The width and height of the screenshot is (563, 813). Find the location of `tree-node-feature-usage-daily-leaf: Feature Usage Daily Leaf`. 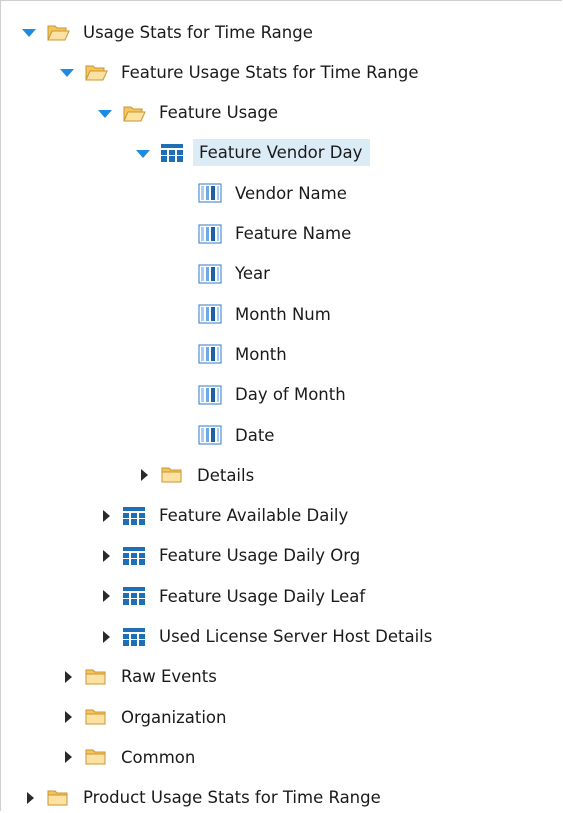

tree-node-feature-usage-daily-leaf: Feature Usage Daily Leaf is located at coordinates (233, 596).